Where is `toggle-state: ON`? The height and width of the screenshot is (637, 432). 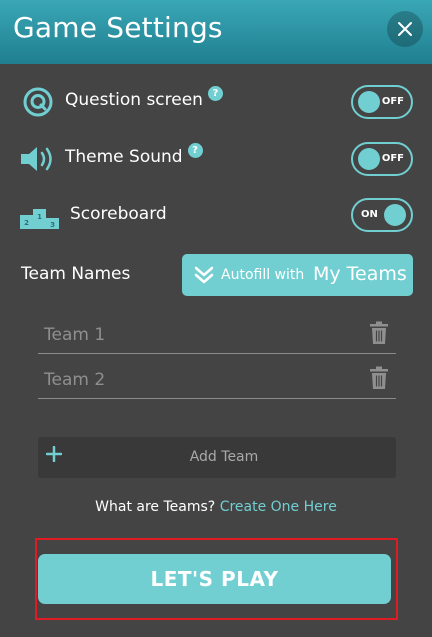 toggle-state: ON is located at coordinates (369, 214).